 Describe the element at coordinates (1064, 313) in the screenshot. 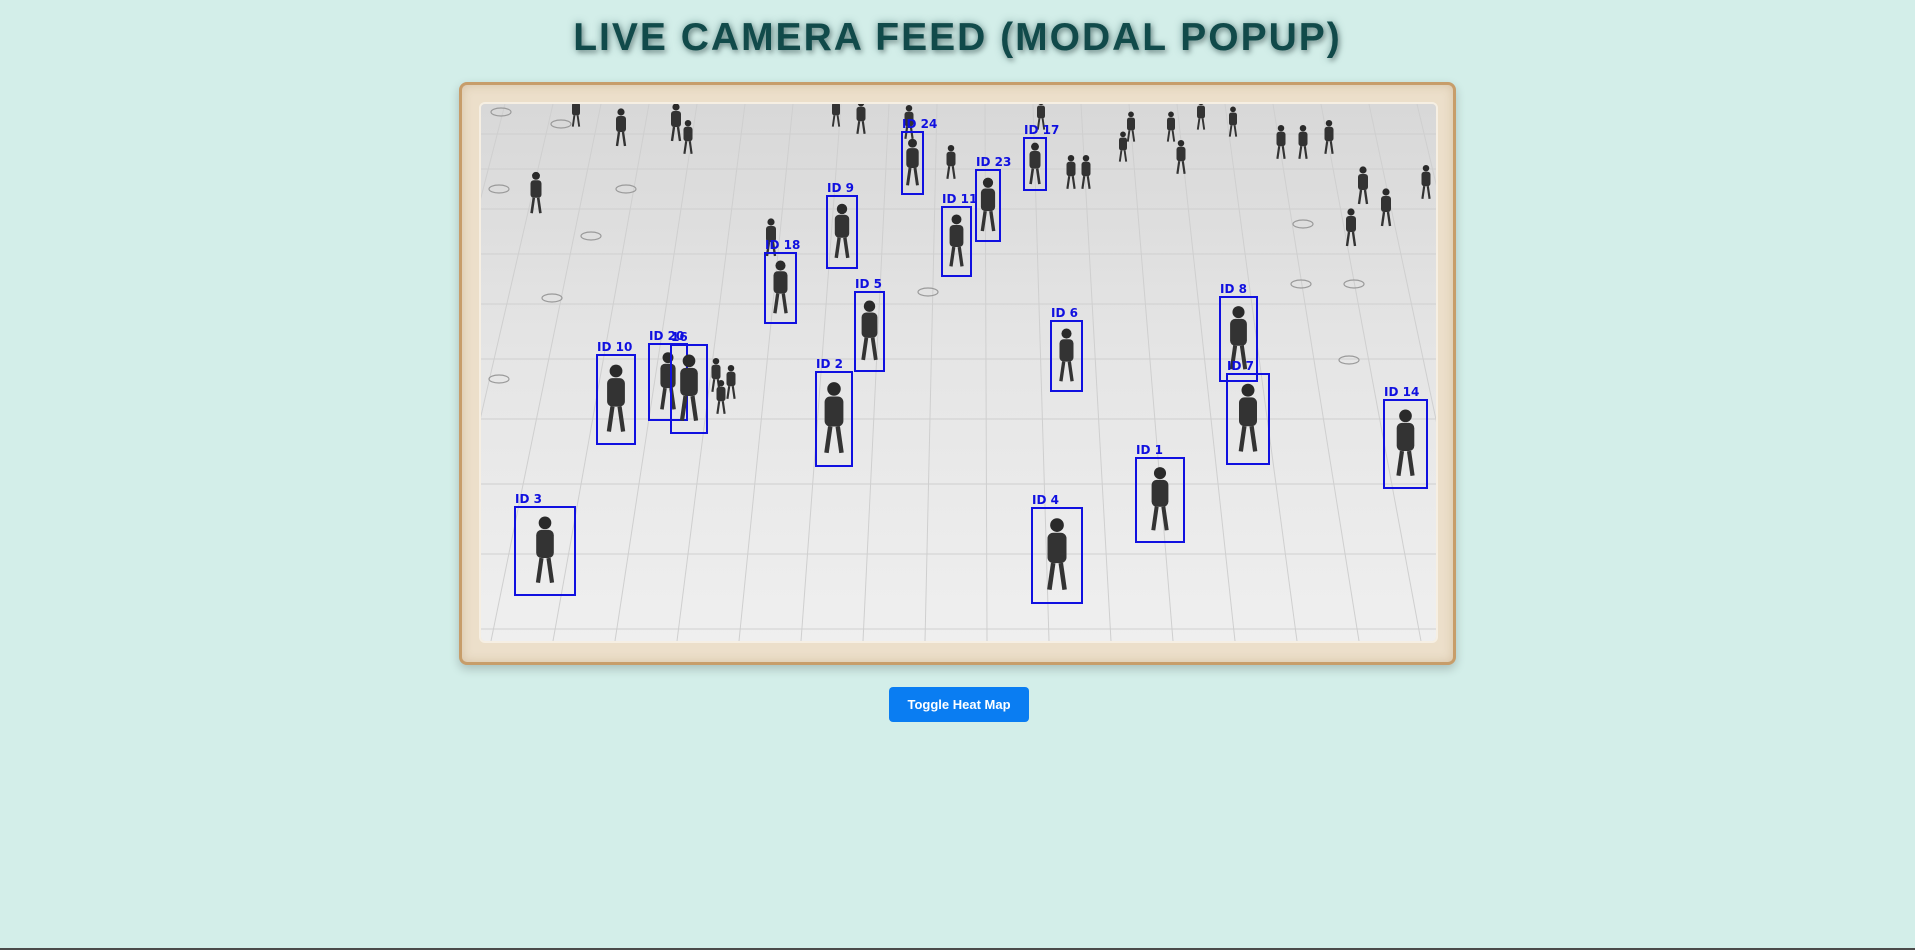

I see `detection-id-label: ID 6` at that location.